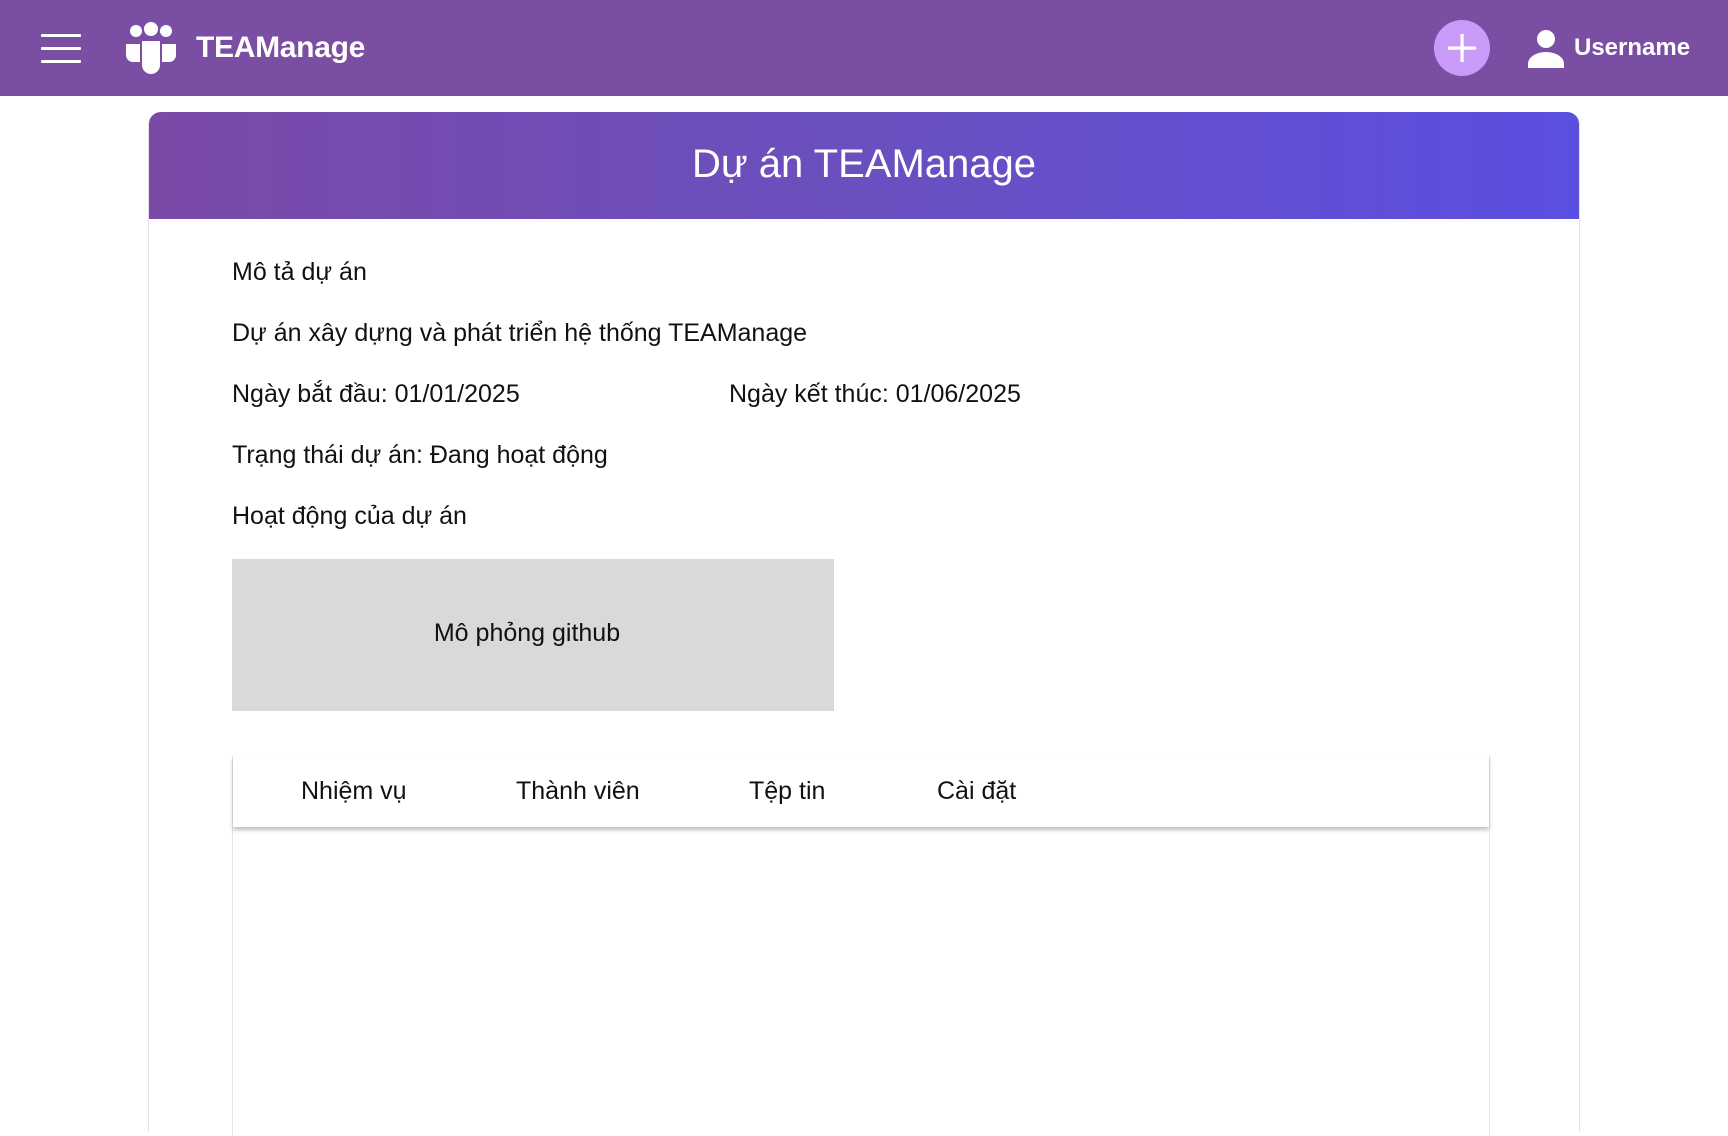 This screenshot has height=1136, width=1728. I want to click on user-icon, so click(1546, 49).